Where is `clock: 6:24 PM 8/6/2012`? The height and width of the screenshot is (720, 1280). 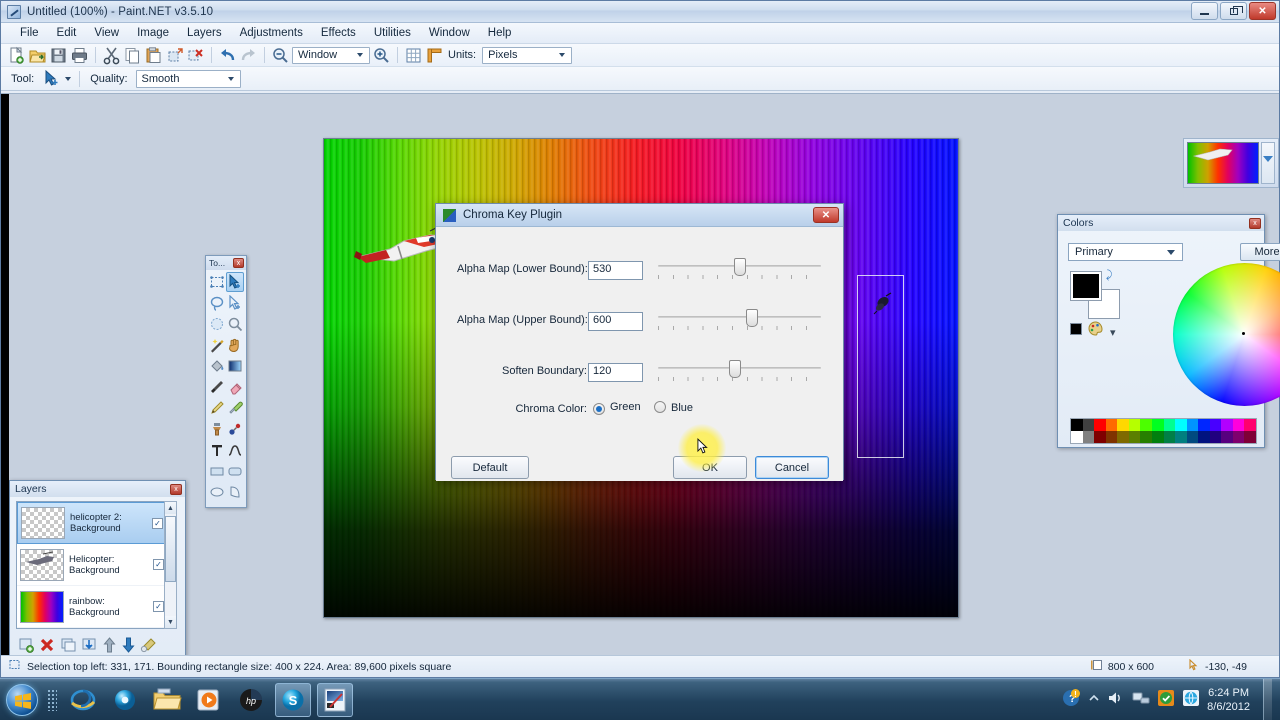 clock: 6:24 PM 8/6/2012 is located at coordinates (1228, 700).